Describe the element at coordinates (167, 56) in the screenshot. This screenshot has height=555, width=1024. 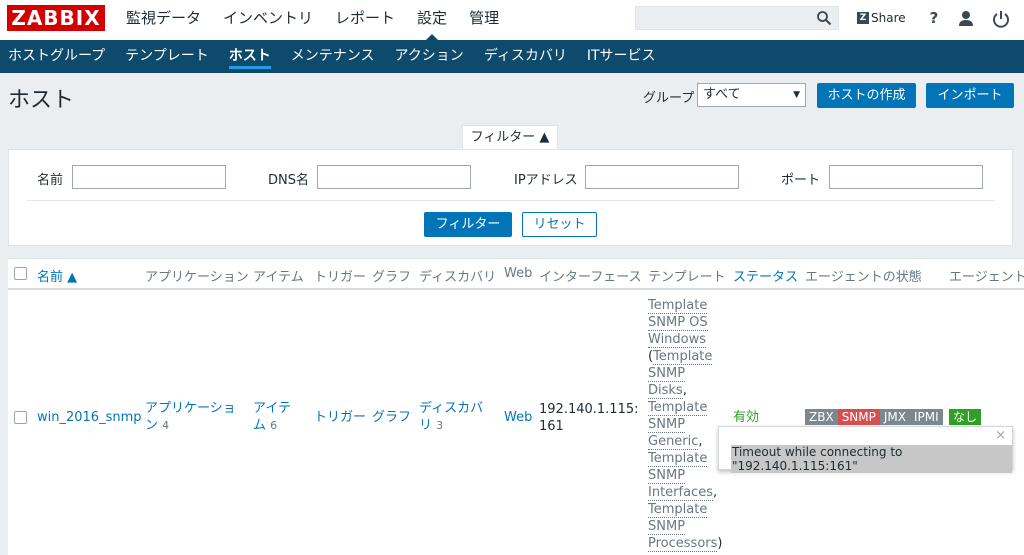
I see `subnav-templates: テンプレート` at that location.